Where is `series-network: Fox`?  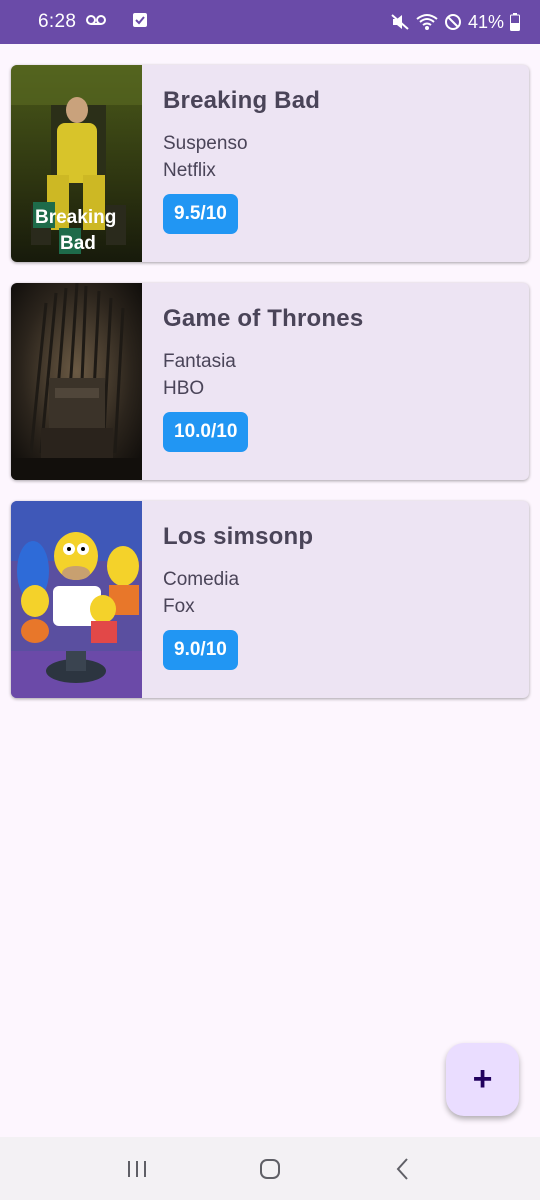 series-network: Fox is located at coordinates (179, 606).